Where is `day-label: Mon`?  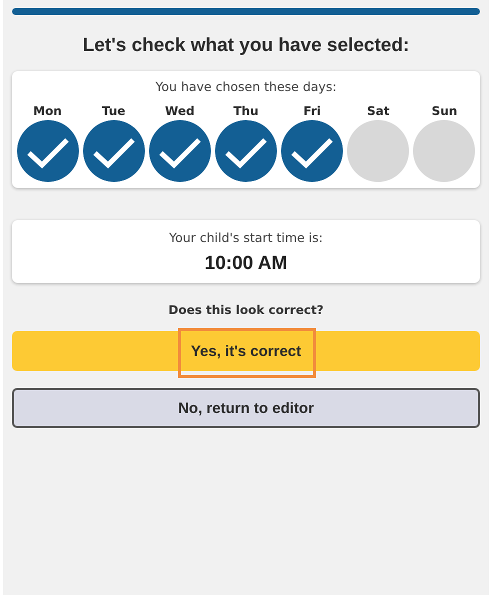
day-label: Mon is located at coordinates (47, 111).